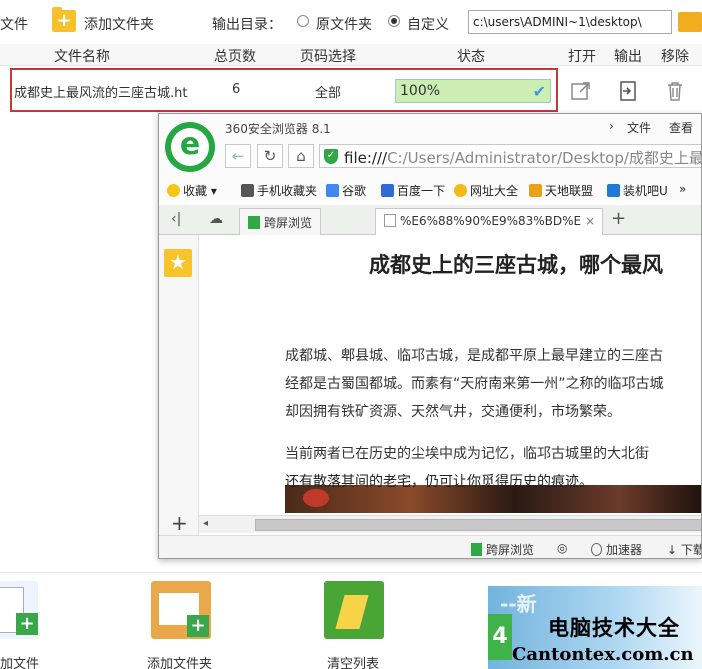 This screenshot has width=702, height=669. Describe the element at coordinates (101, 93) in the screenshot. I see `file-name: 成都史上最风流的三座古城.ht` at that location.